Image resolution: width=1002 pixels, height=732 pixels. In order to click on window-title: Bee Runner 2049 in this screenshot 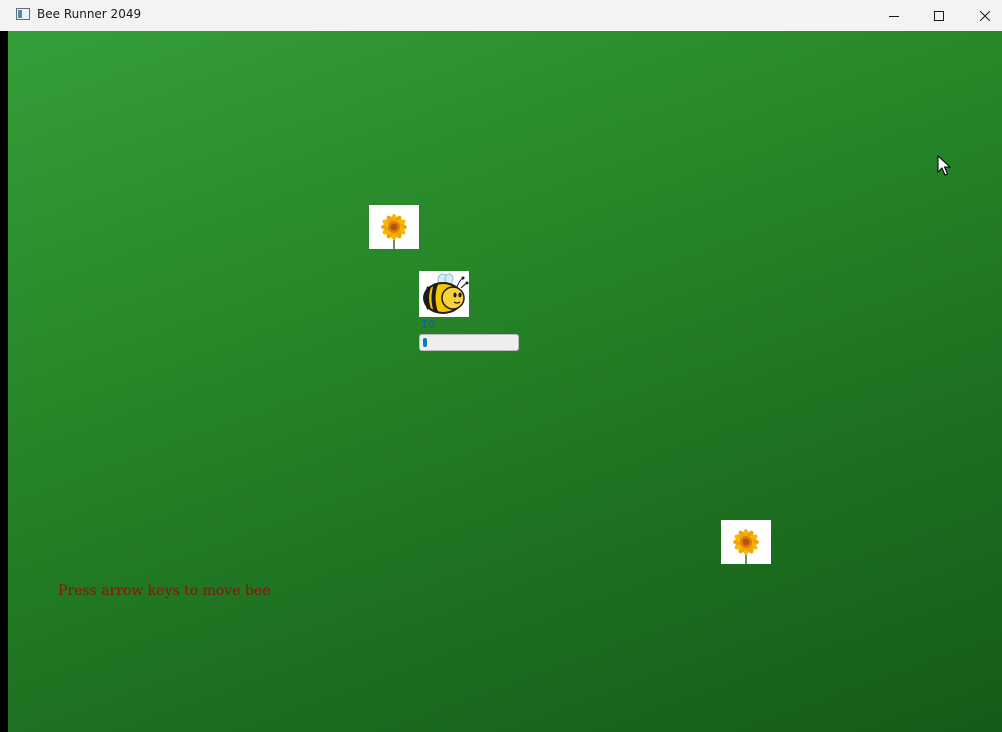, I will do `click(89, 14)`.